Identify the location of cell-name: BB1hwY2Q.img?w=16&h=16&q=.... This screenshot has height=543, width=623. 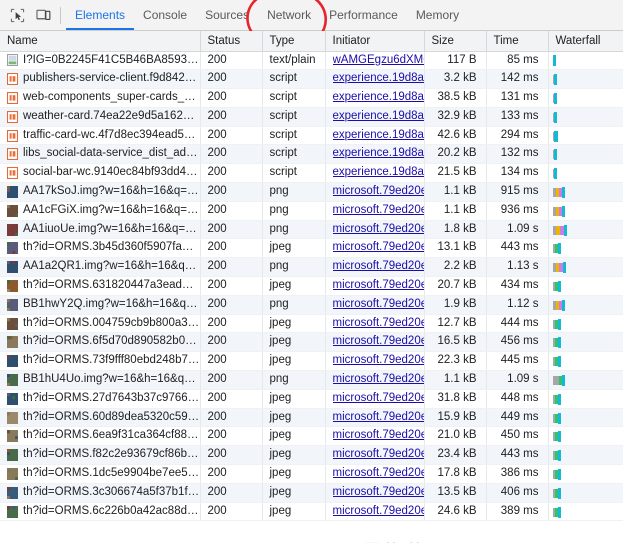
(100, 305).